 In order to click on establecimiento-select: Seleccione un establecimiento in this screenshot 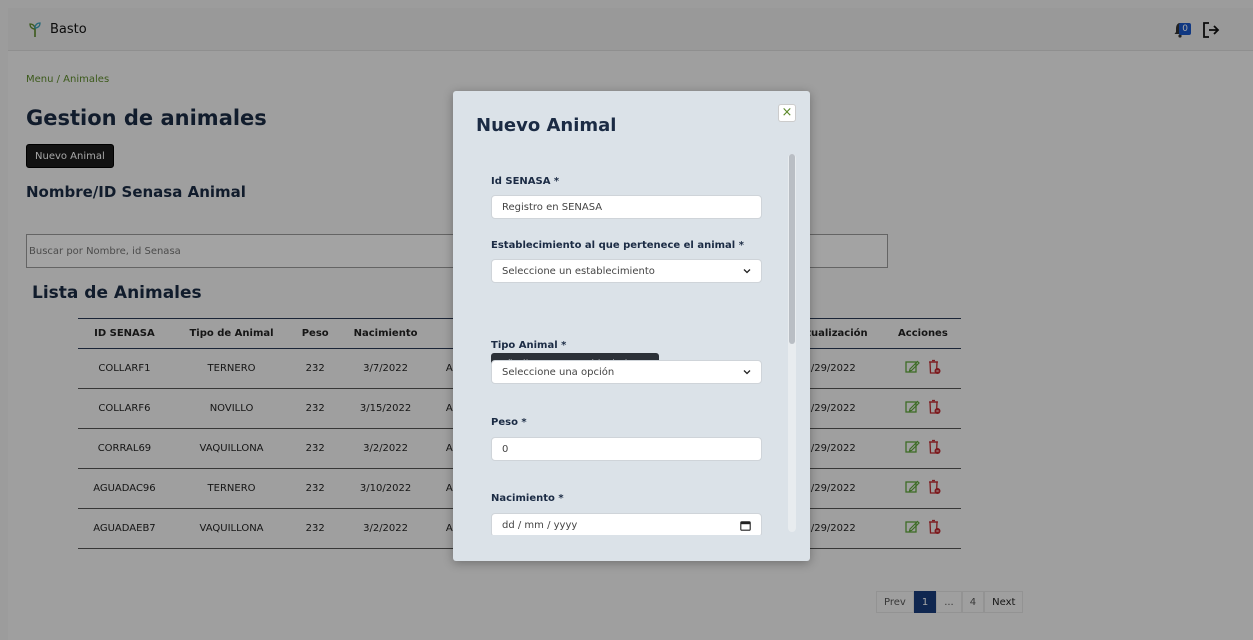, I will do `click(626, 271)`.